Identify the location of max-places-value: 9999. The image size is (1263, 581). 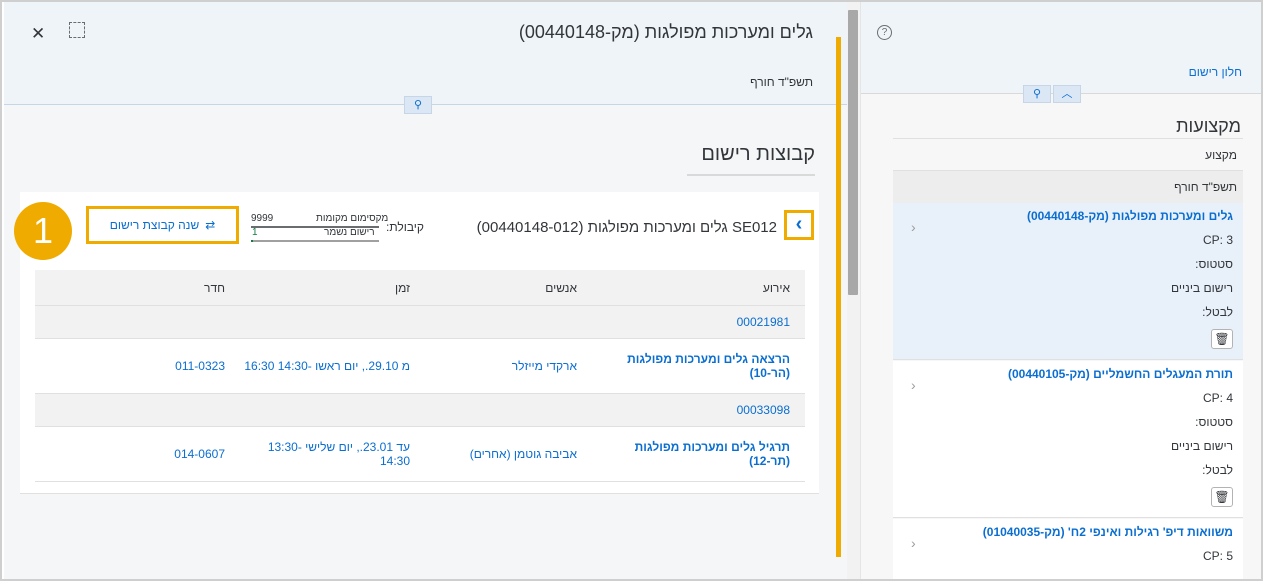
(262, 218).